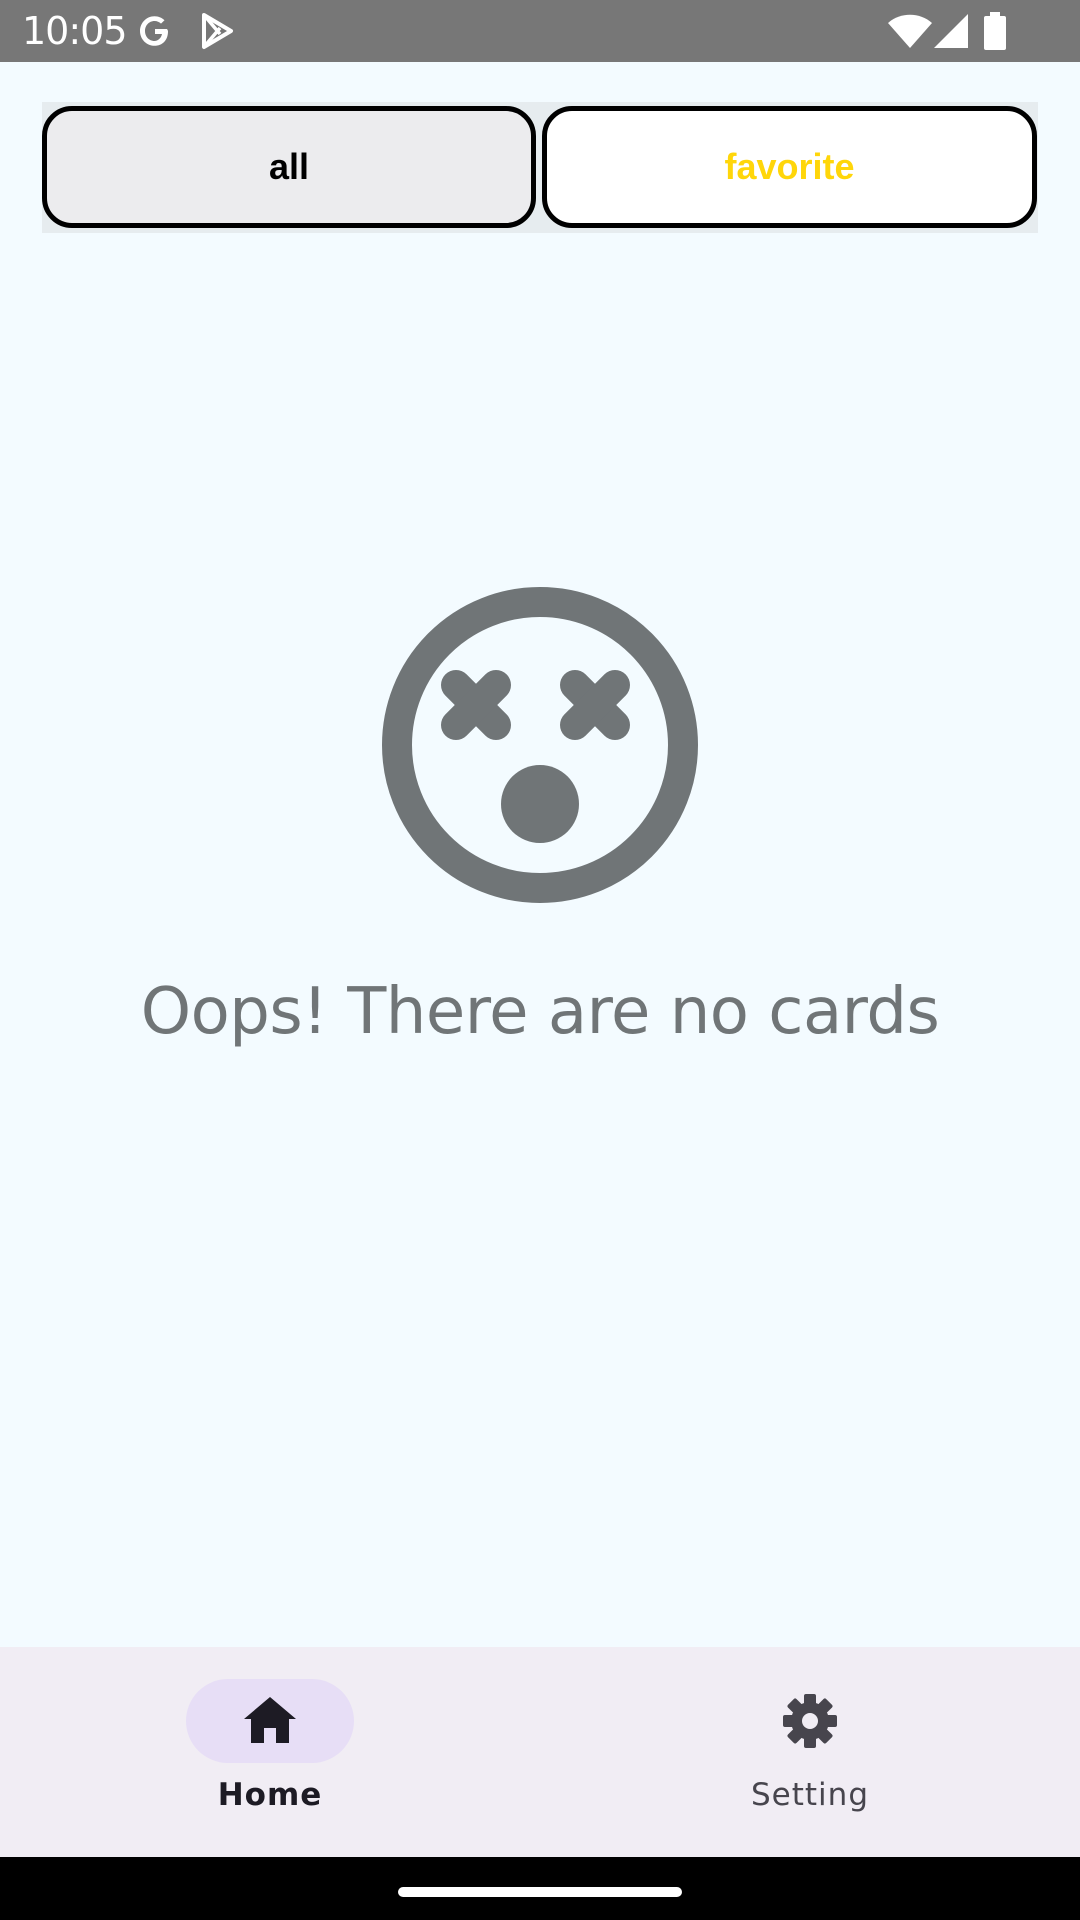 The height and width of the screenshot is (1920, 1080). What do you see at coordinates (217, 31) in the screenshot?
I see `play-store-icon` at bounding box center [217, 31].